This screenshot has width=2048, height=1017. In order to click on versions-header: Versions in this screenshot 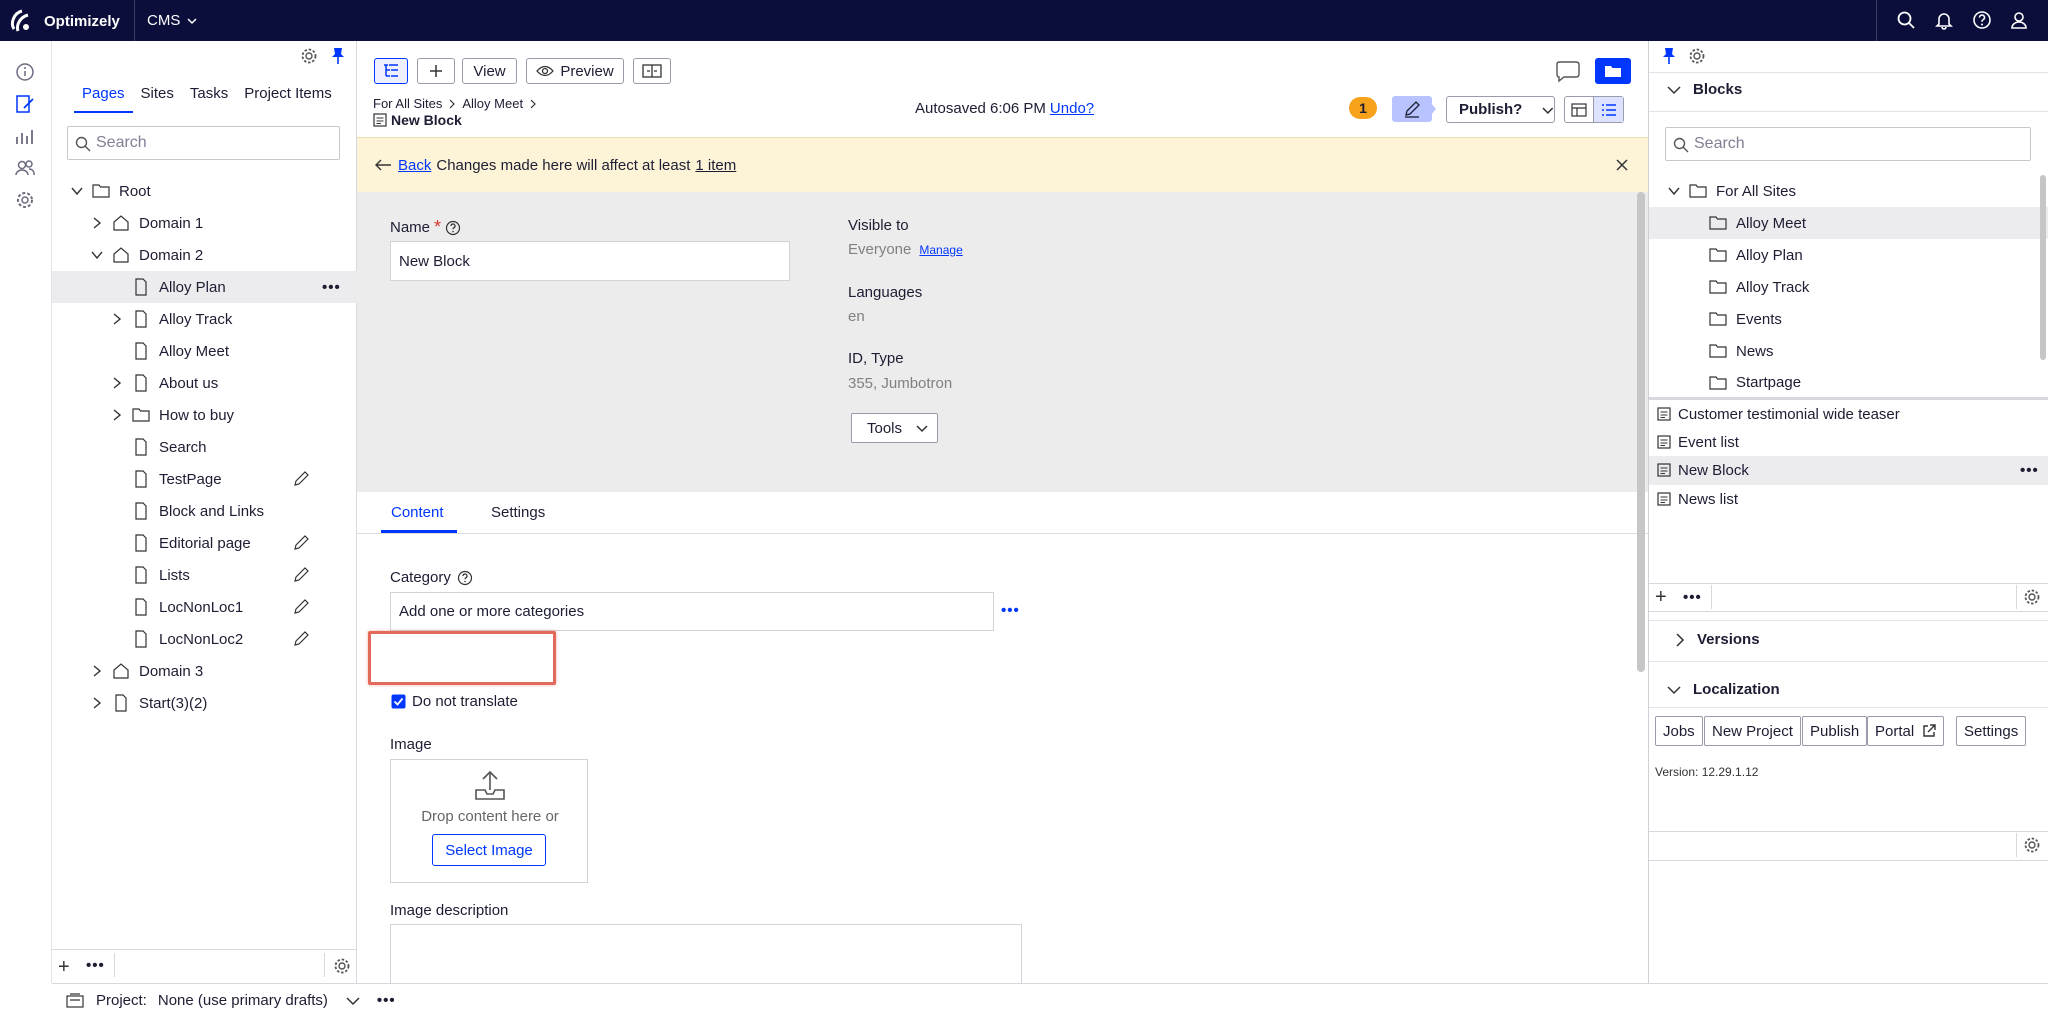, I will do `click(1717, 639)`.